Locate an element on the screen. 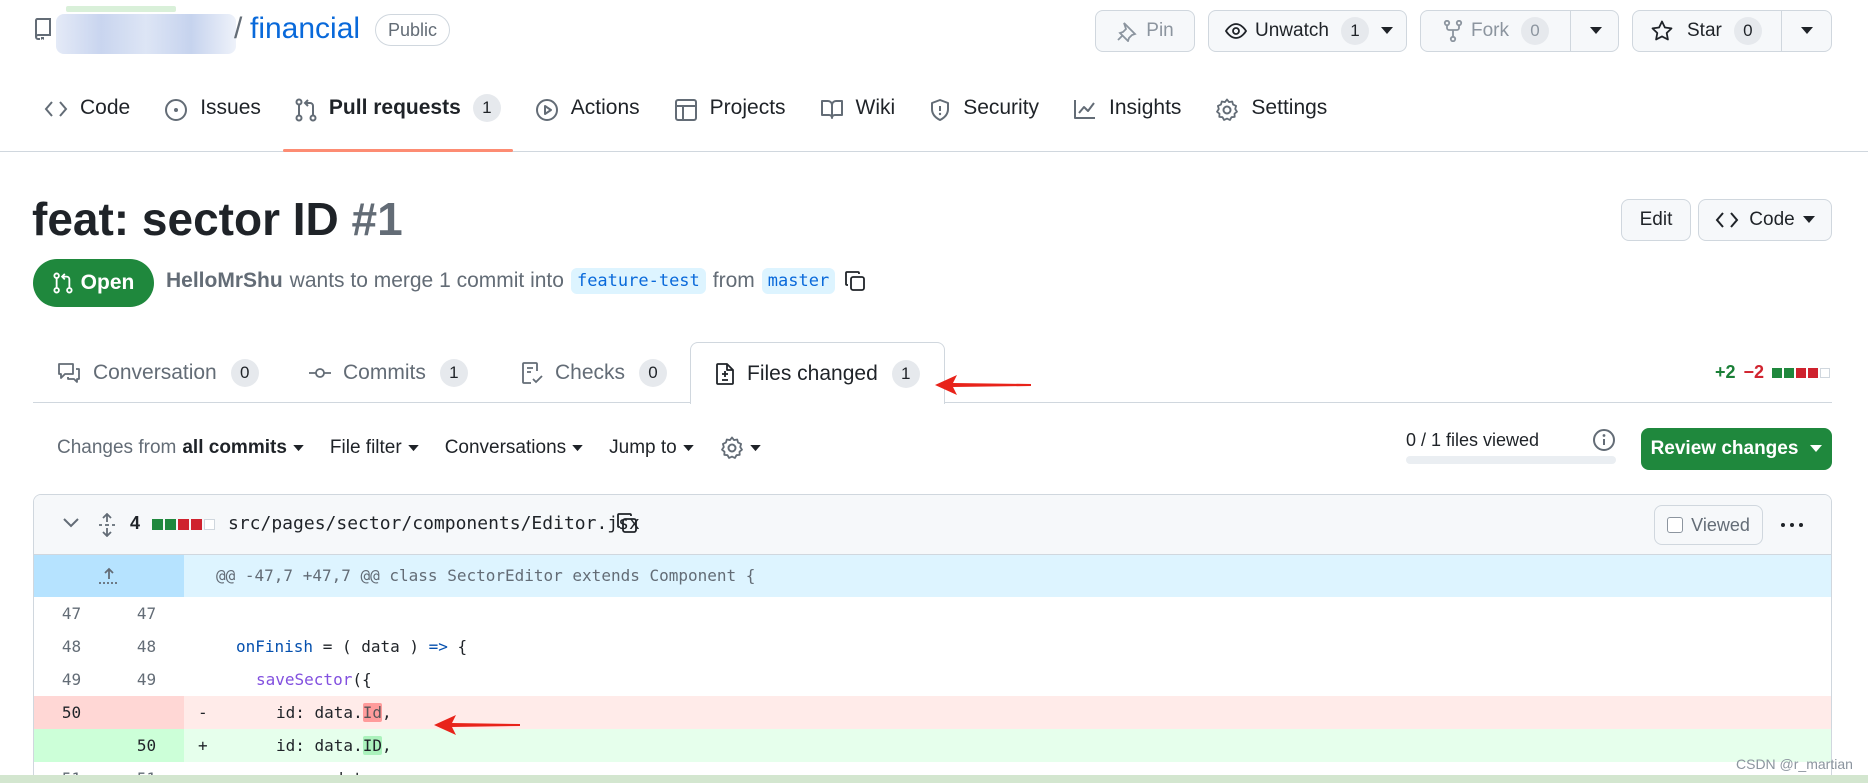 This screenshot has width=1868, height=783. code-dropdown-button: Code is located at coordinates (1765, 220).